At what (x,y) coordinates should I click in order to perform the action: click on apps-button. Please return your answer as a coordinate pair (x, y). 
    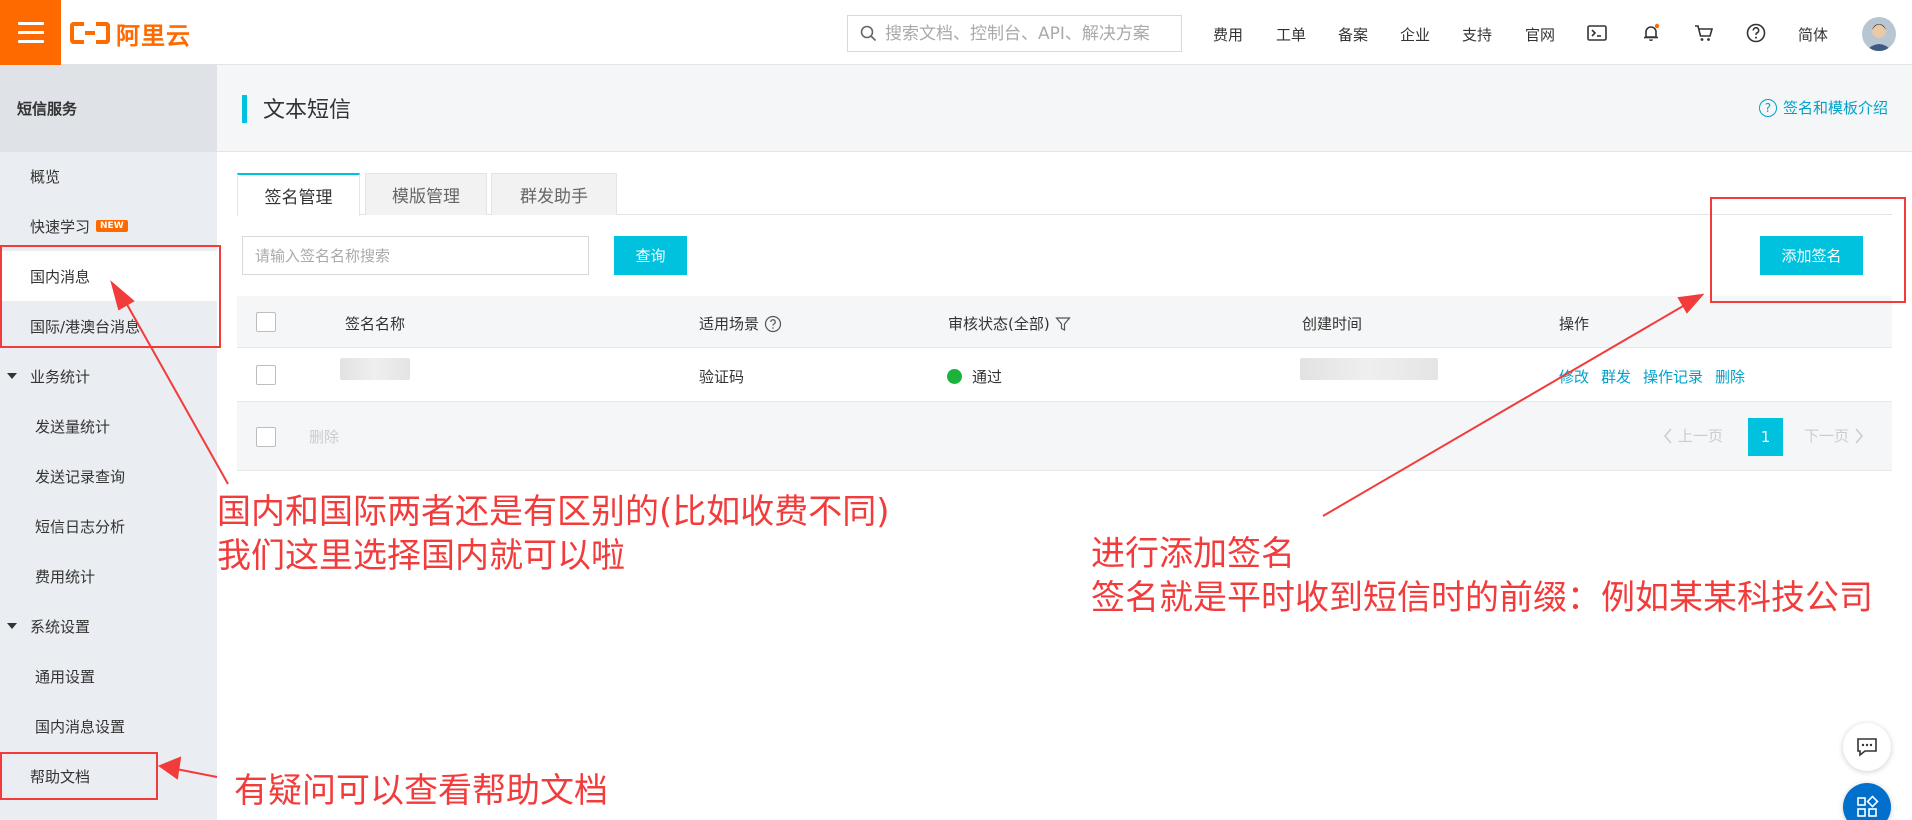
    Looking at the image, I should click on (1867, 801).